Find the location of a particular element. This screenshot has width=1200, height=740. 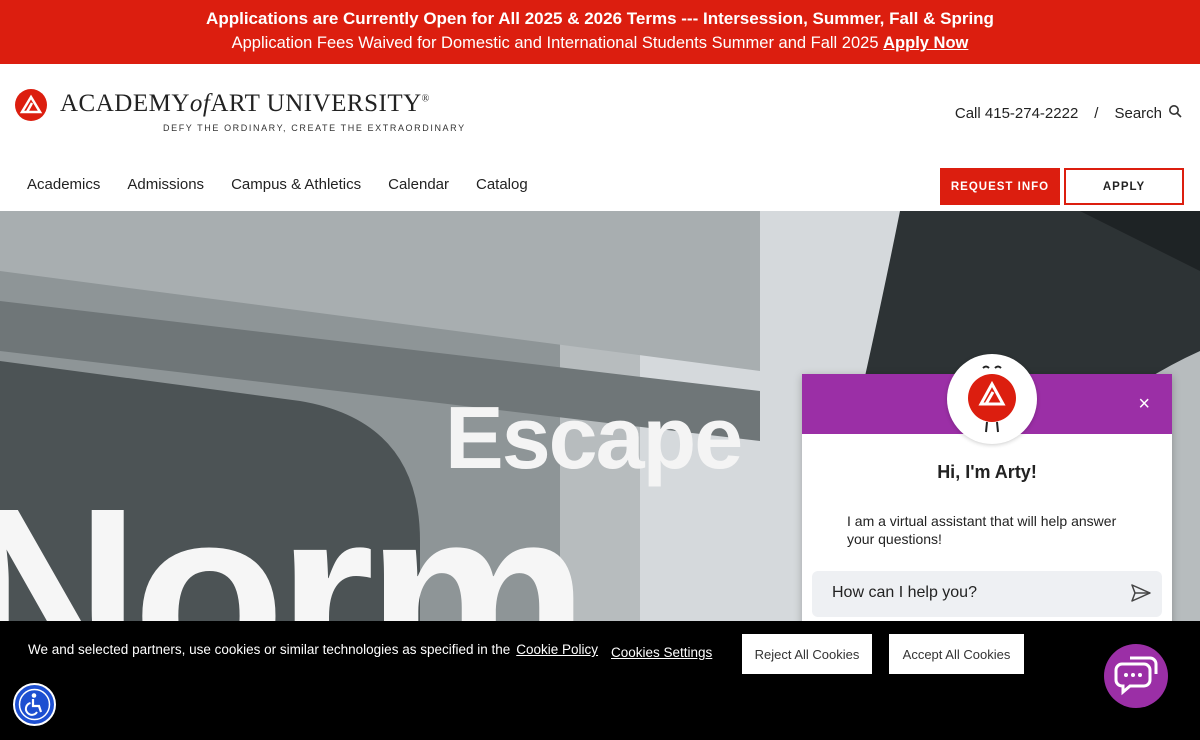

apply-button: APPLY is located at coordinates (1124, 186).